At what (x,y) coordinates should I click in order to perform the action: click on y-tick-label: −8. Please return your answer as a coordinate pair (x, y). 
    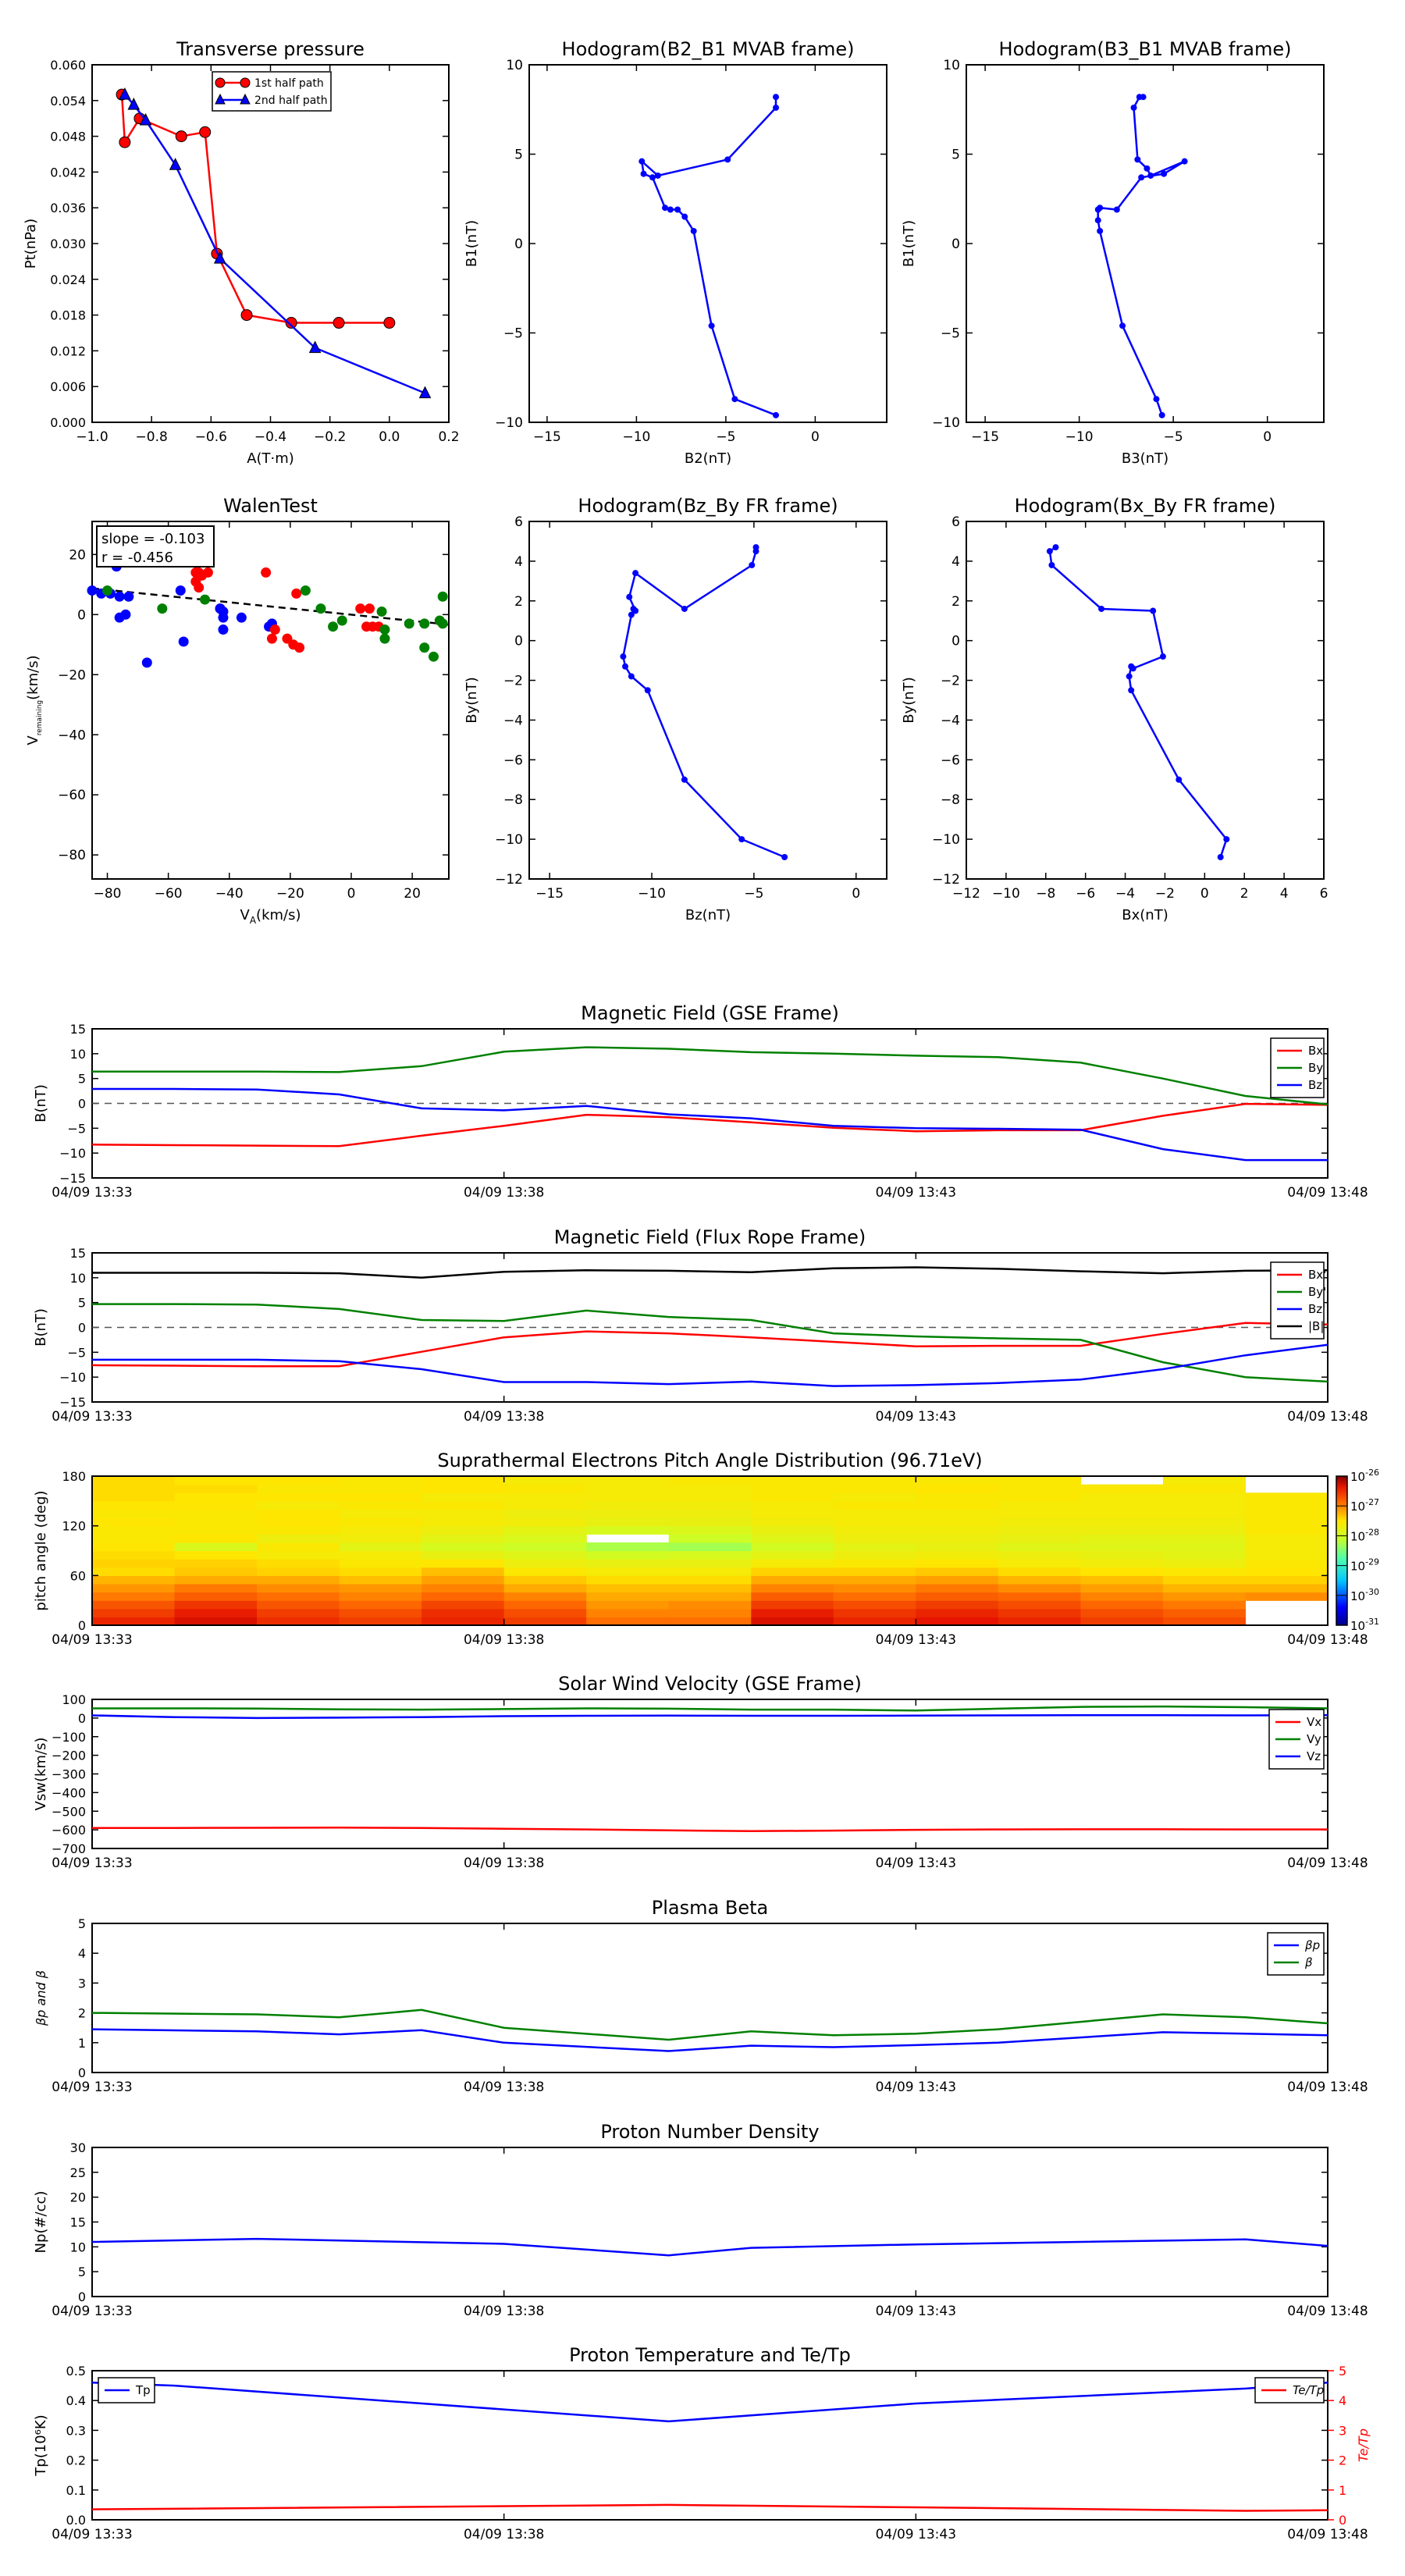
    Looking at the image, I should click on (951, 800).